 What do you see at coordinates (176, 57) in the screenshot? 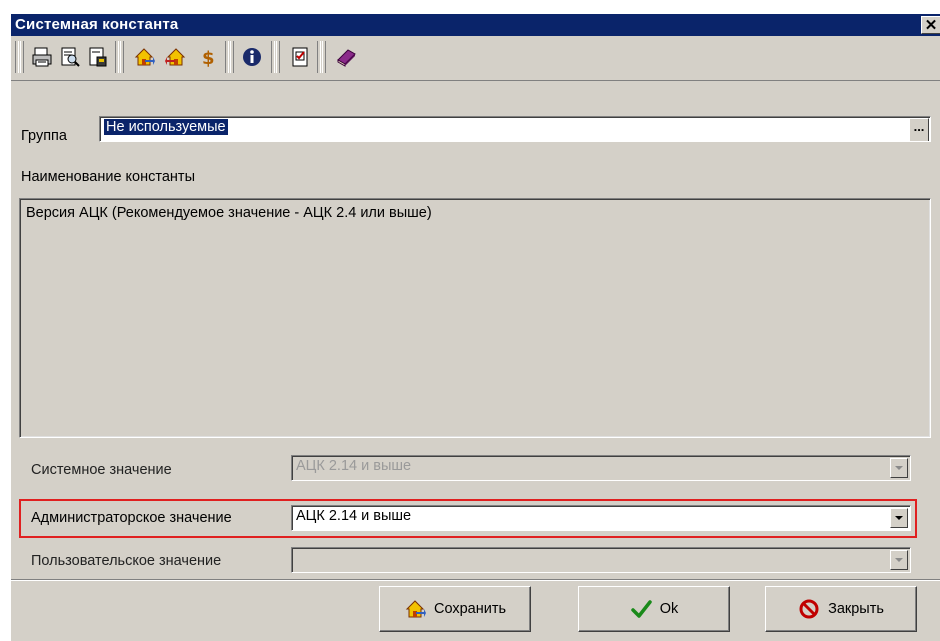
I see `home-back-icon` at bounding box center [176, 57].